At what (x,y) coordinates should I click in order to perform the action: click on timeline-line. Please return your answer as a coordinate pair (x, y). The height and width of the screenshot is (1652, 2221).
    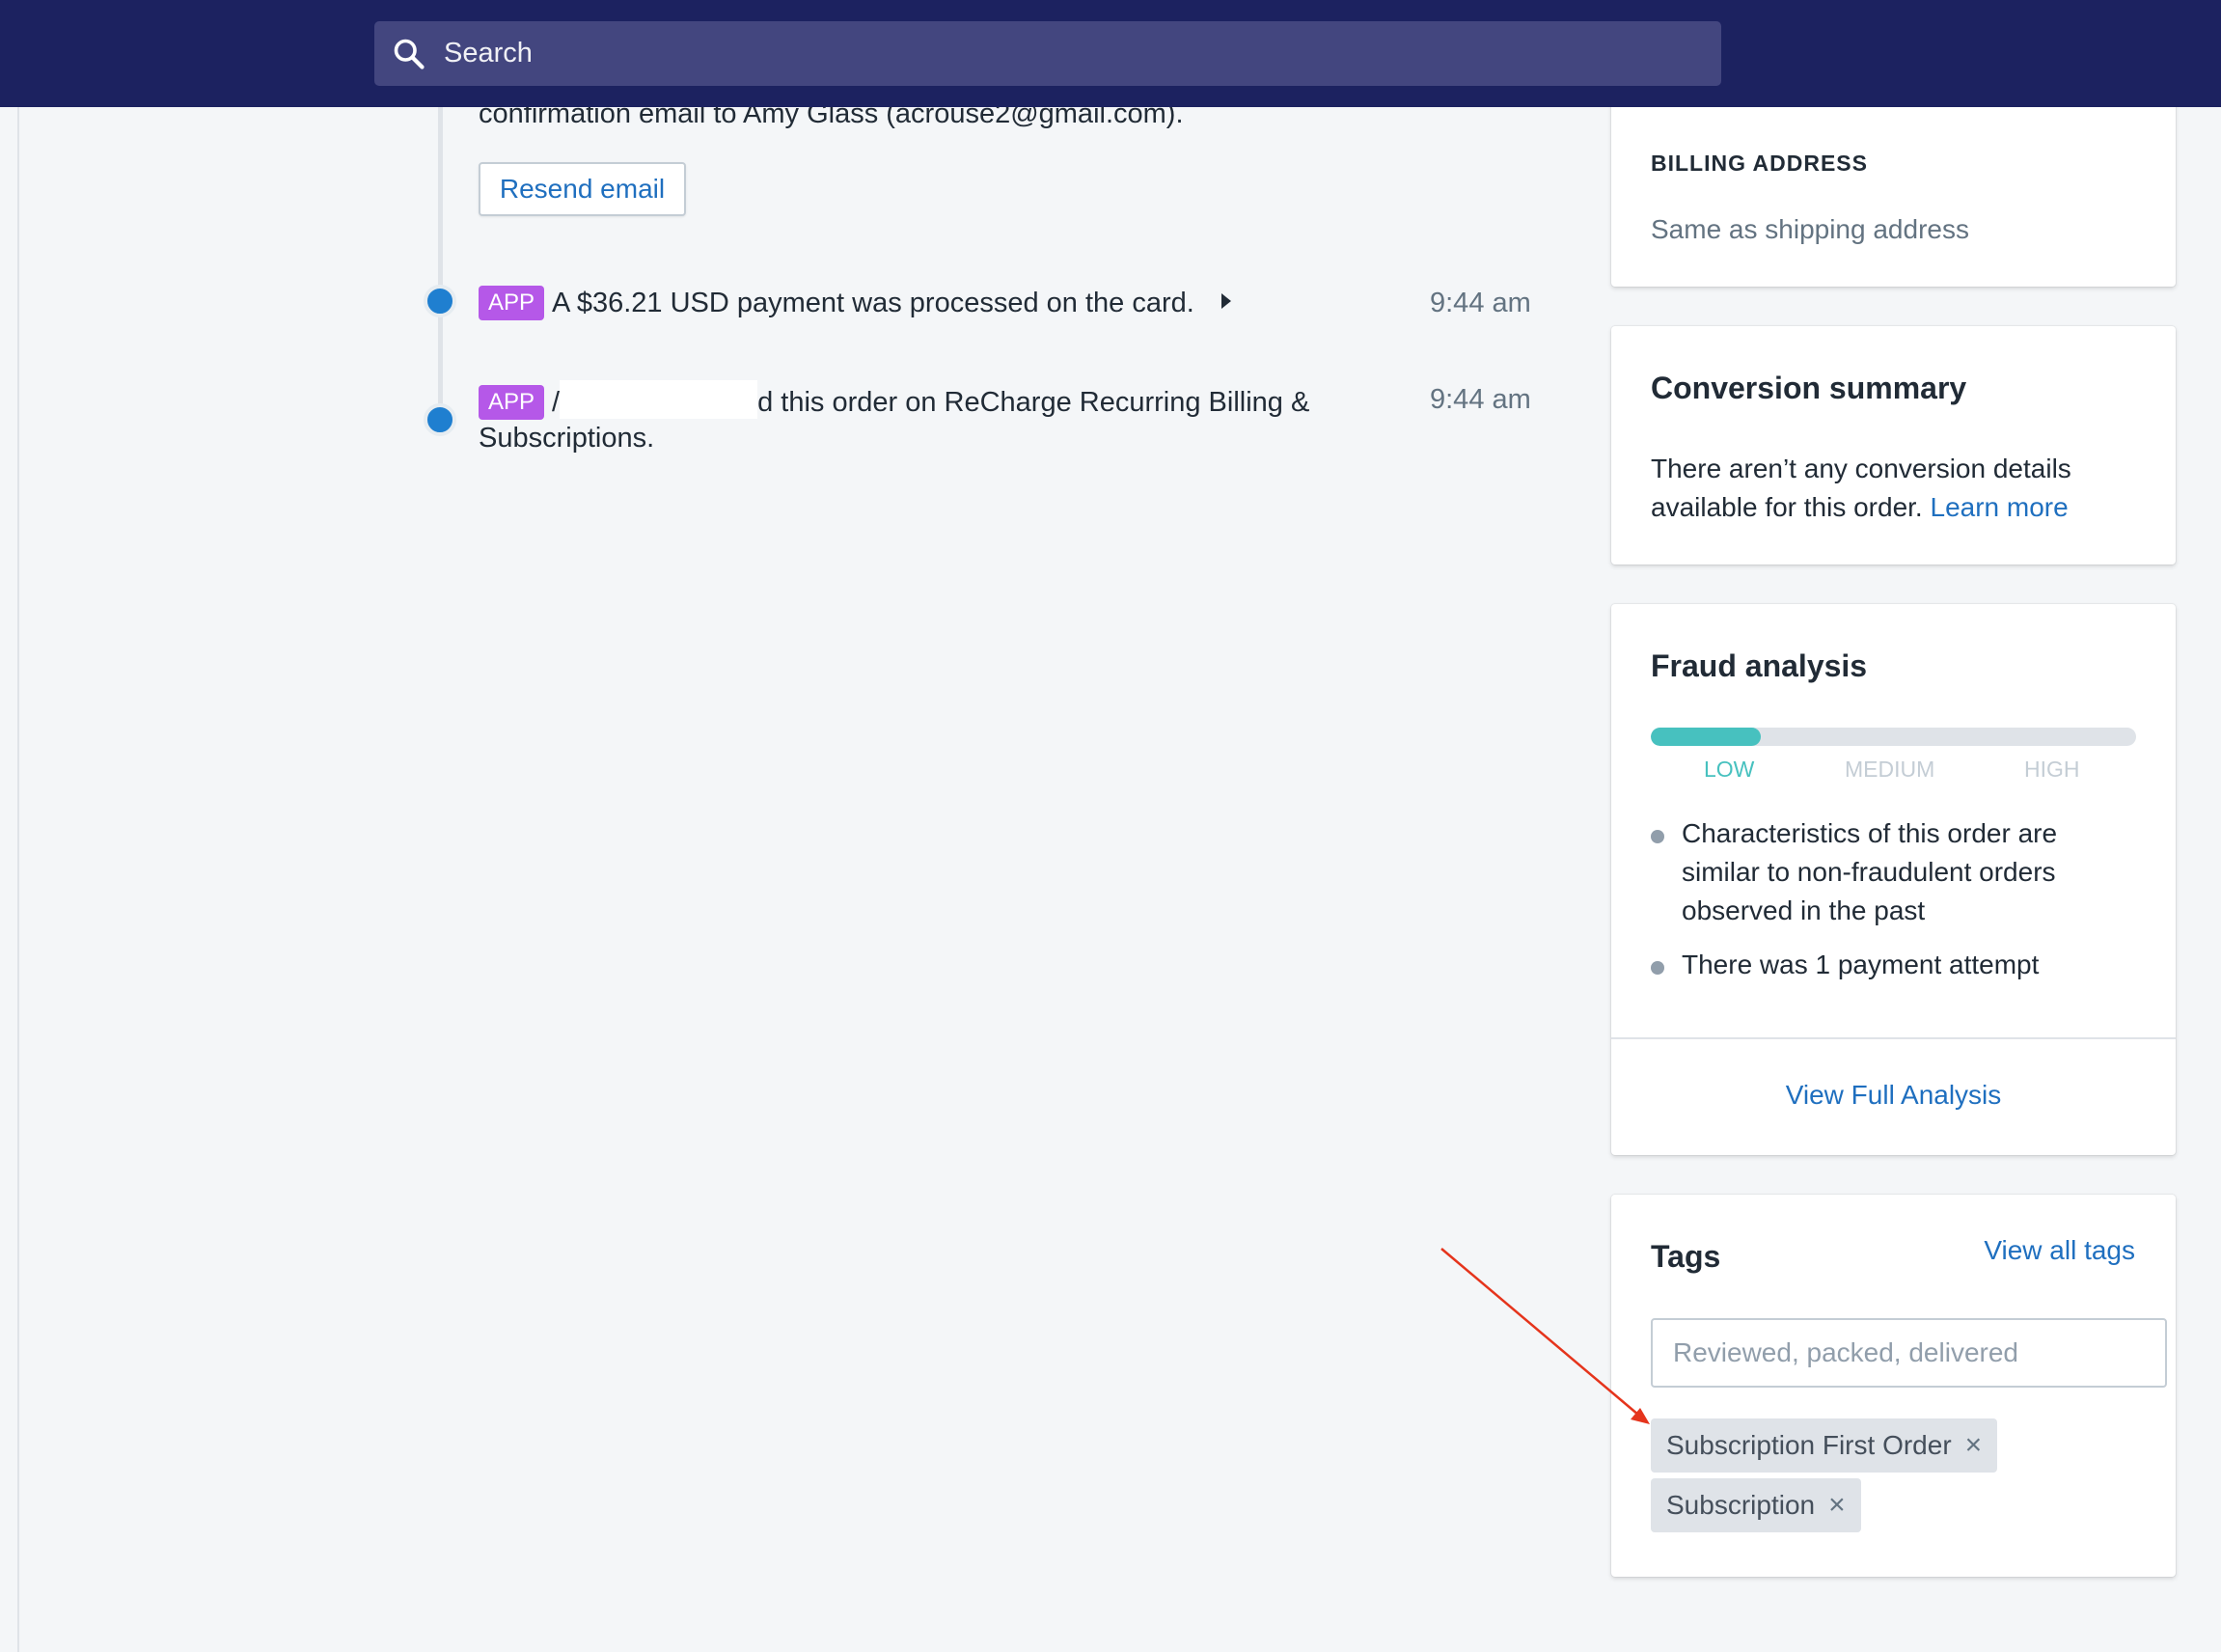
    Looking at the image, I should click on (440, 264).